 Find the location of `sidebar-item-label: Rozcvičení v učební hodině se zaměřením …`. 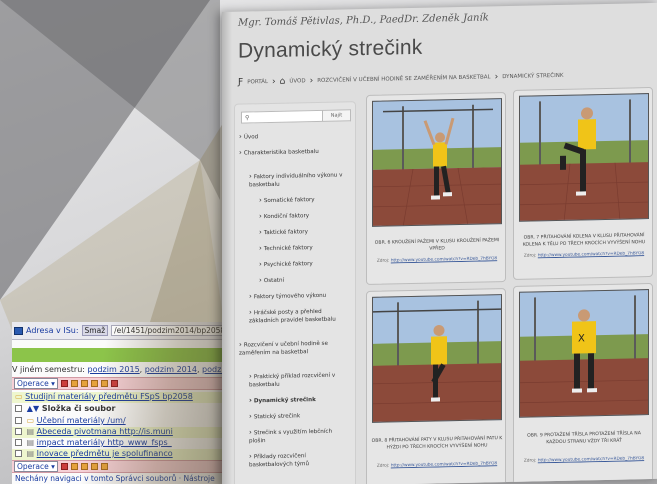

sidebar-item-label: Rozcvičení v učební hodině se zaměřením … is located at coordinates (283, 348).